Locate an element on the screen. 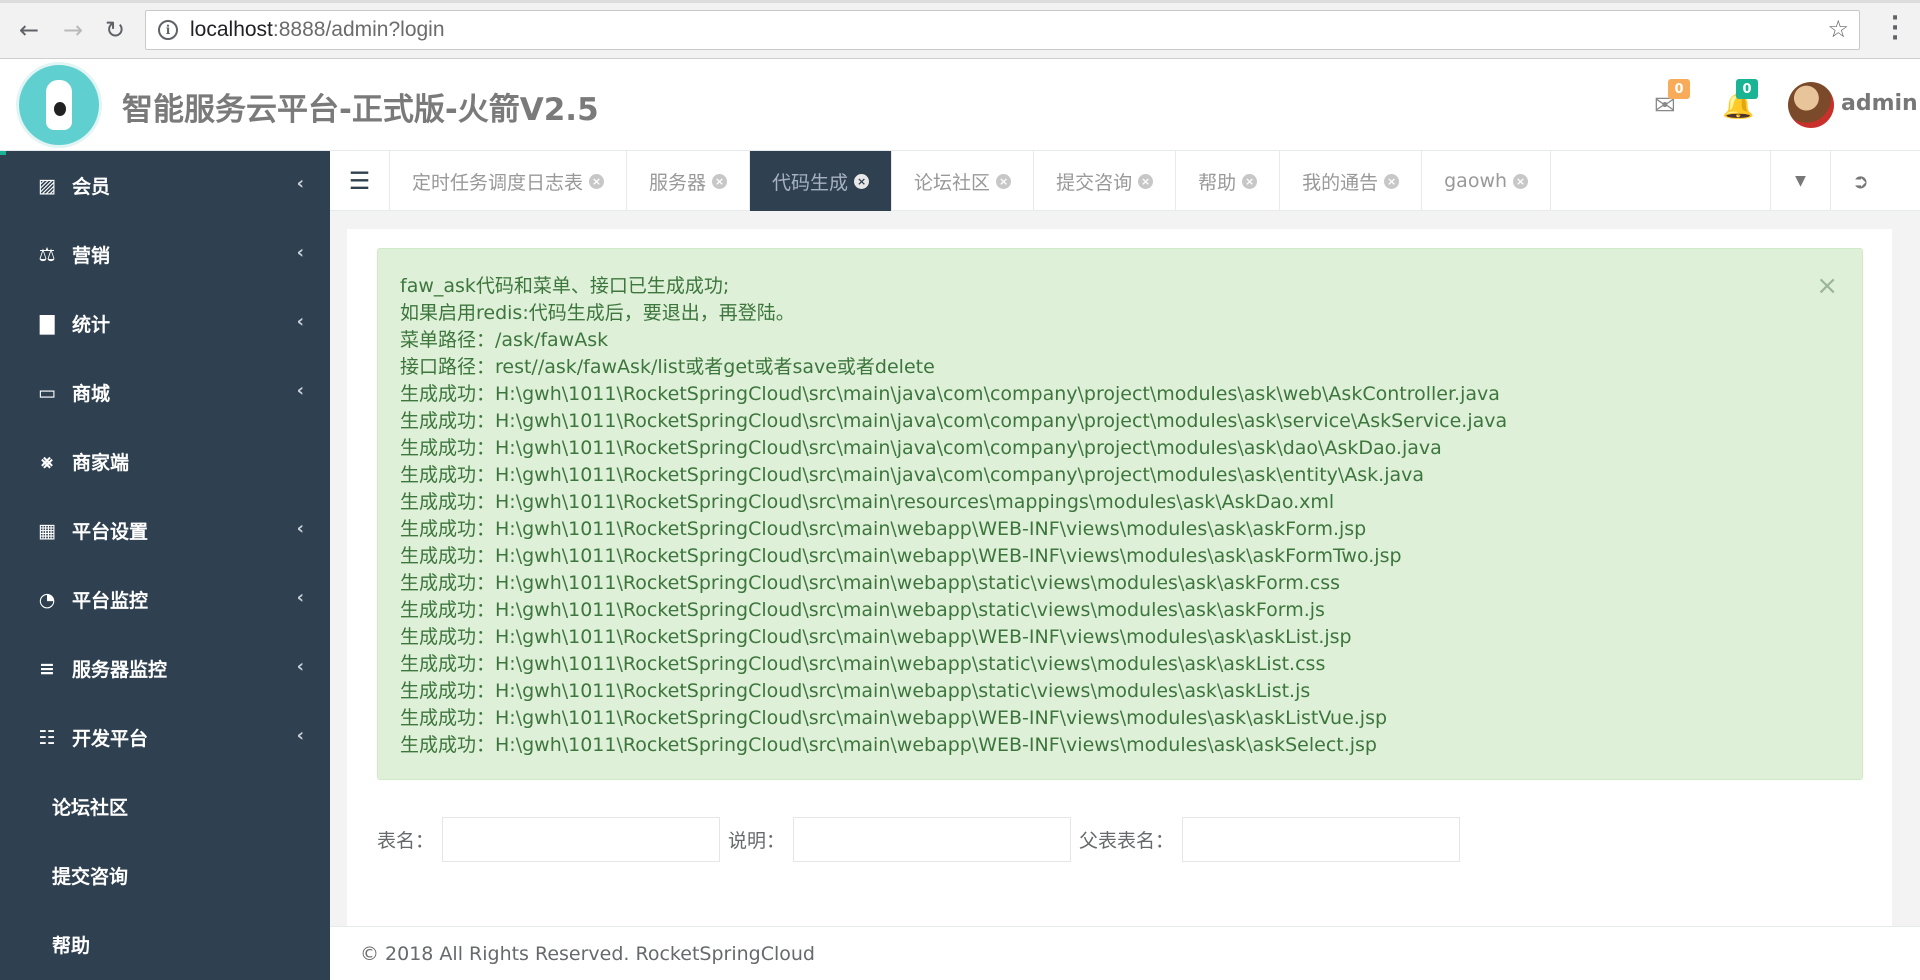  sidebar-item-label: 服务器监控 is located at coordinates (120, 670).